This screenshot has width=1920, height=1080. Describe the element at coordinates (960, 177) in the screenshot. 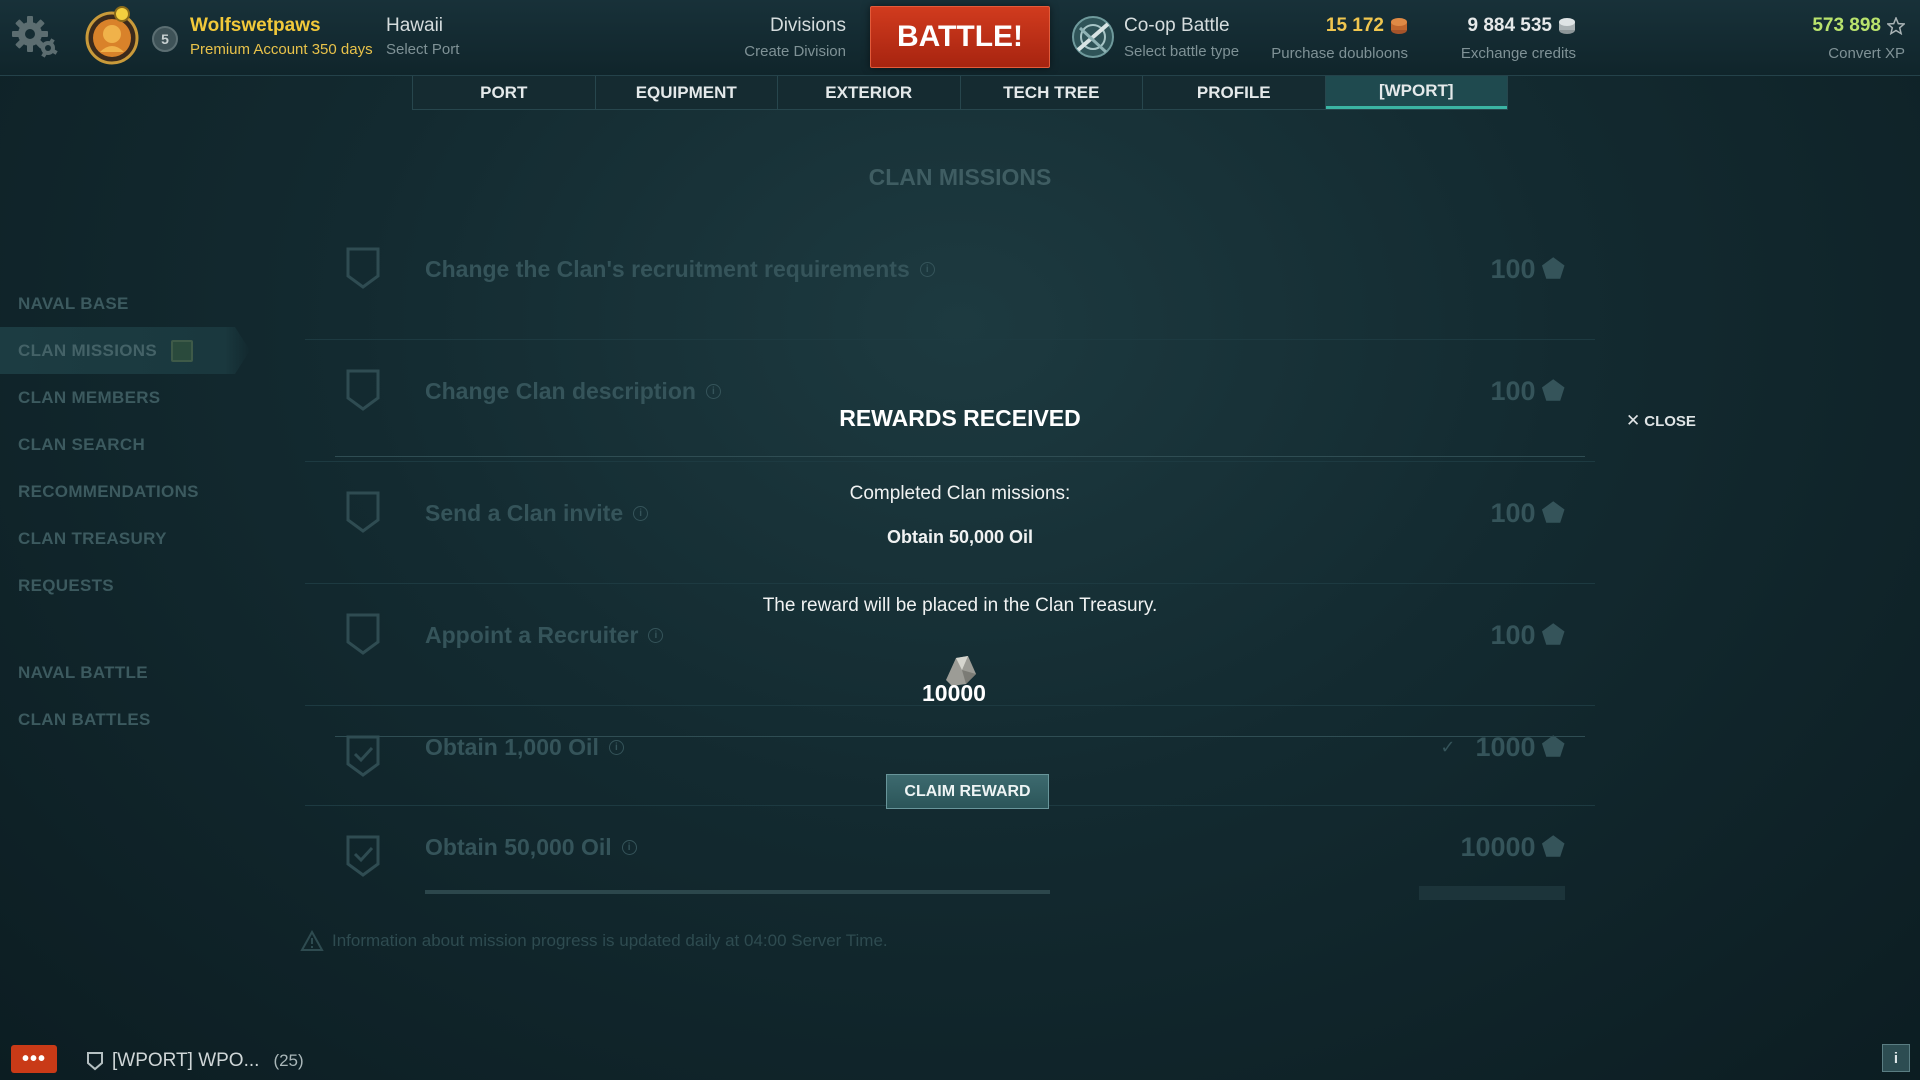

I see `page-title: CLAN MISSIONS` at that location.